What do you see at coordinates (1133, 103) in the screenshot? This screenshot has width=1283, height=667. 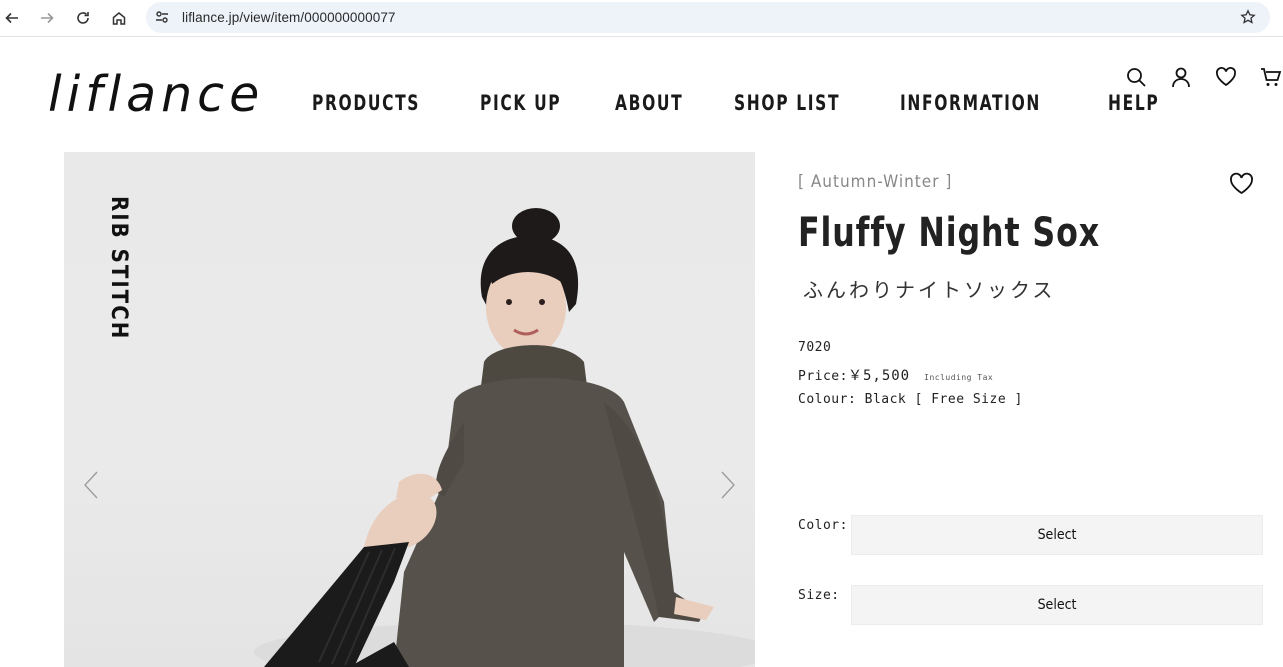 I see `nav-help: HELP` at bounding box center [1133, 103].